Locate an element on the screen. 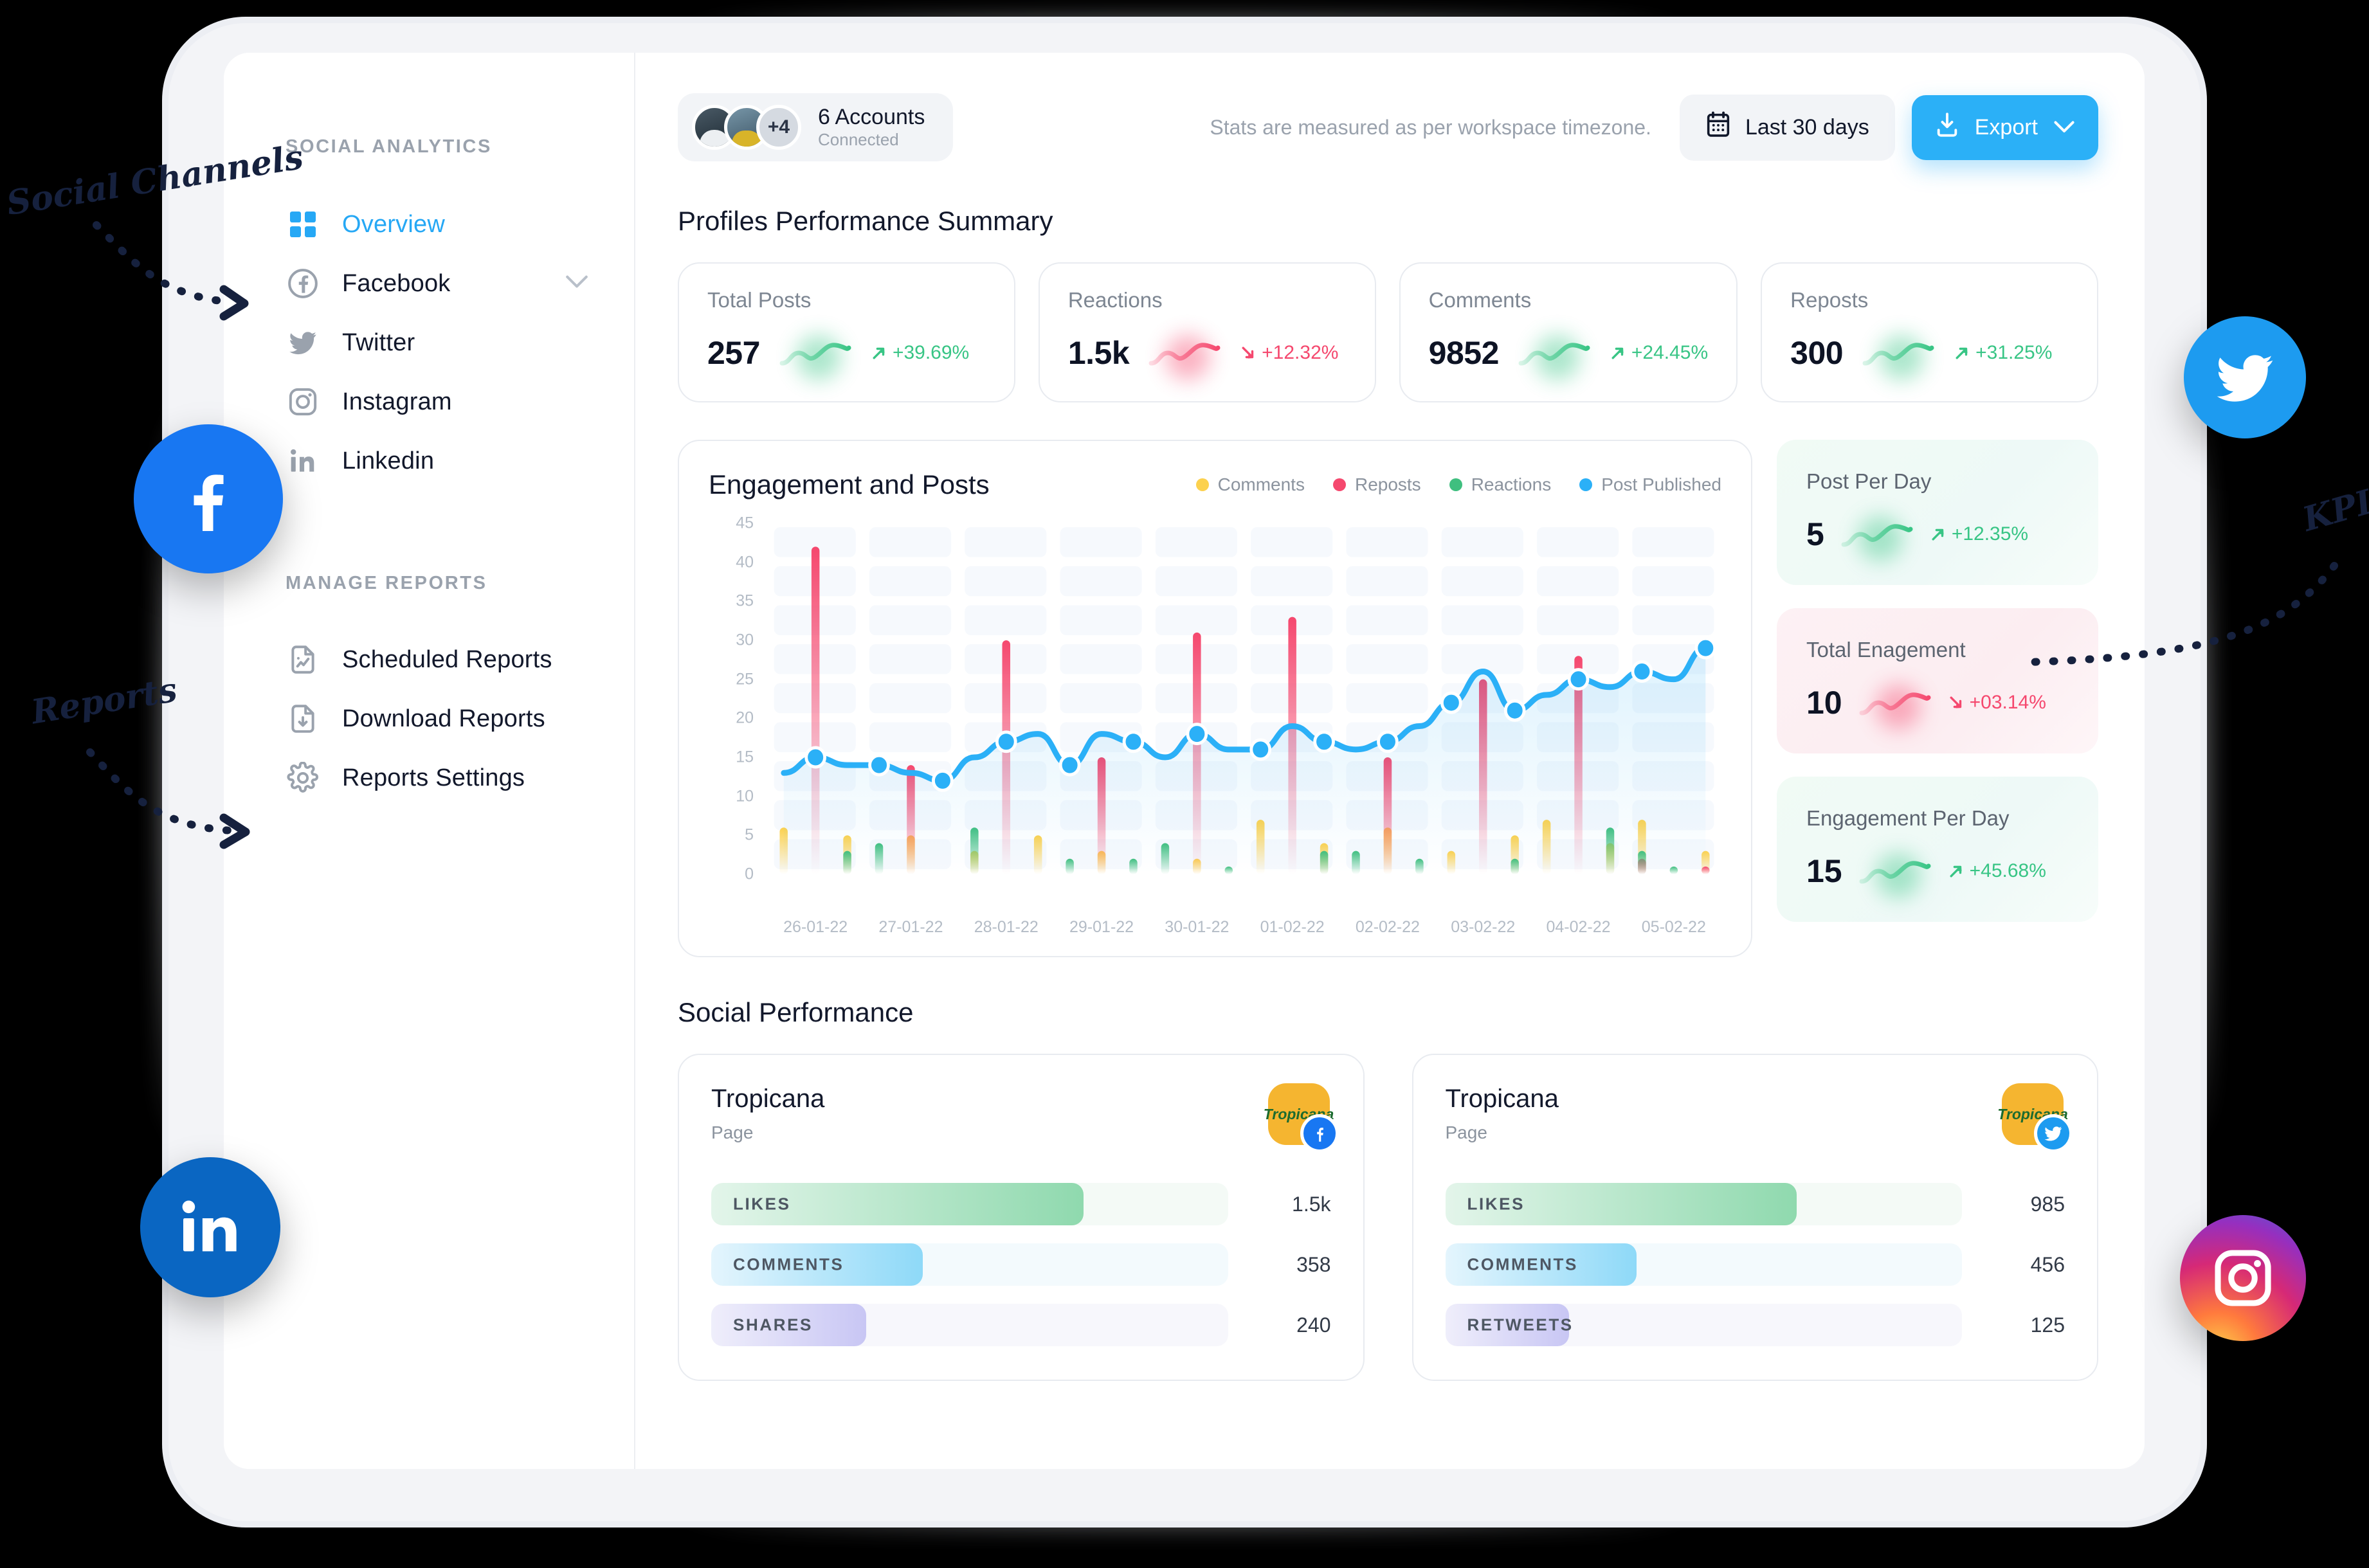 The image size is (2369, 1568). calendar-icon is located at coordinates (1718, 127).